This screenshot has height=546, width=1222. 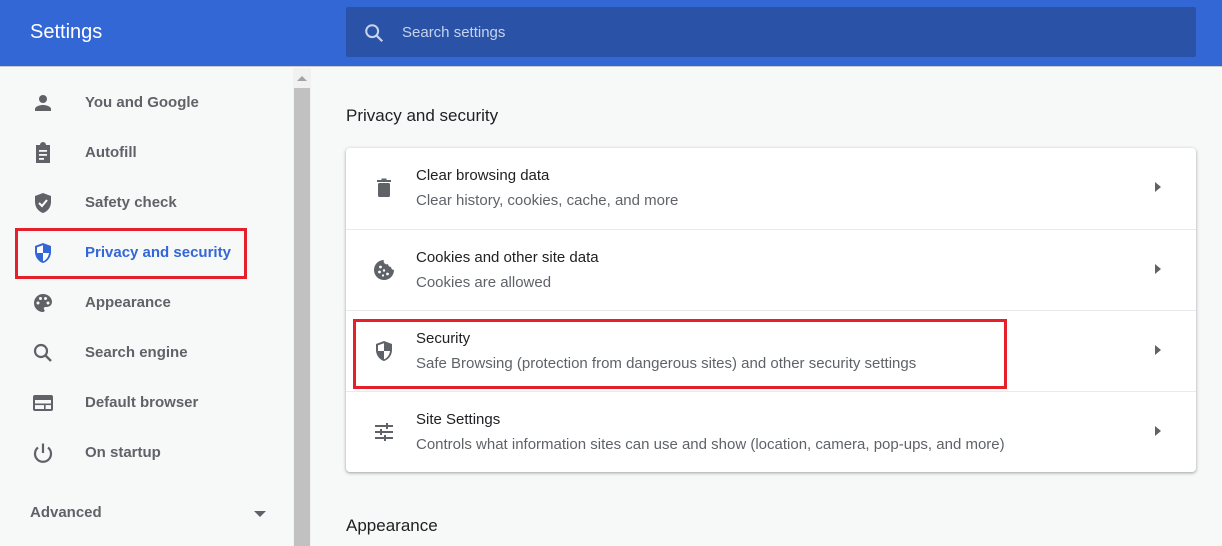 I want to click on power-icon, so click(x=43, y=453).